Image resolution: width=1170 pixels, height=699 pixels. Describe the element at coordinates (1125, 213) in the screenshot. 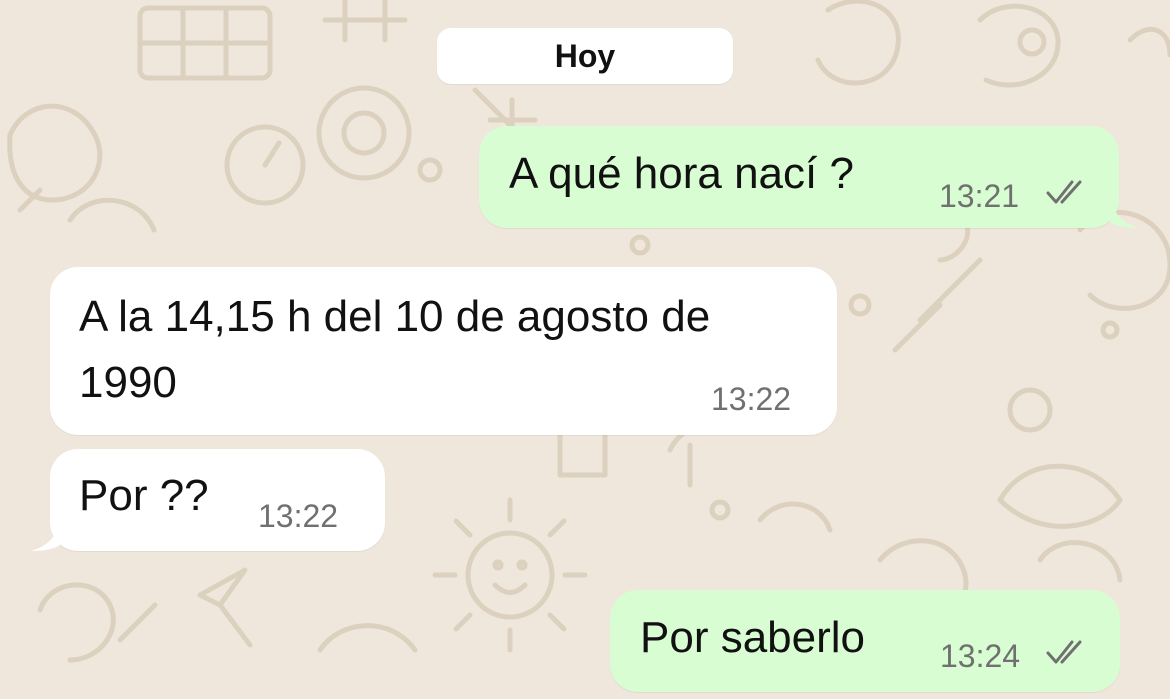

I see `outgoing-bubble-tail` at that location.